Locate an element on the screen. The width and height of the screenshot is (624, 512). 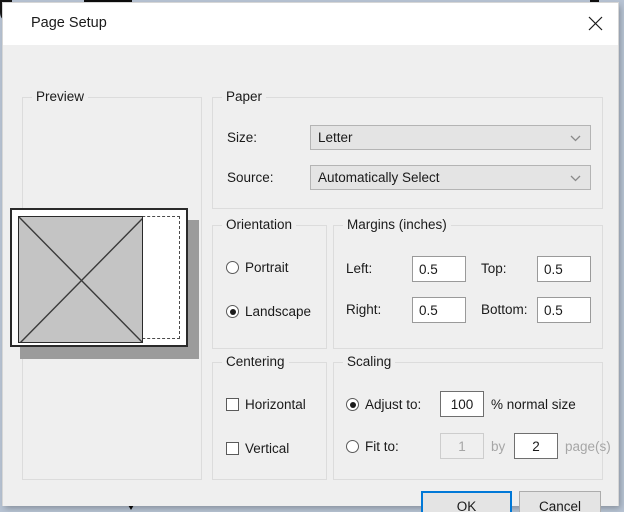
checkbox-horizontal-label: Horizontal is located at coordinates (275, 404).